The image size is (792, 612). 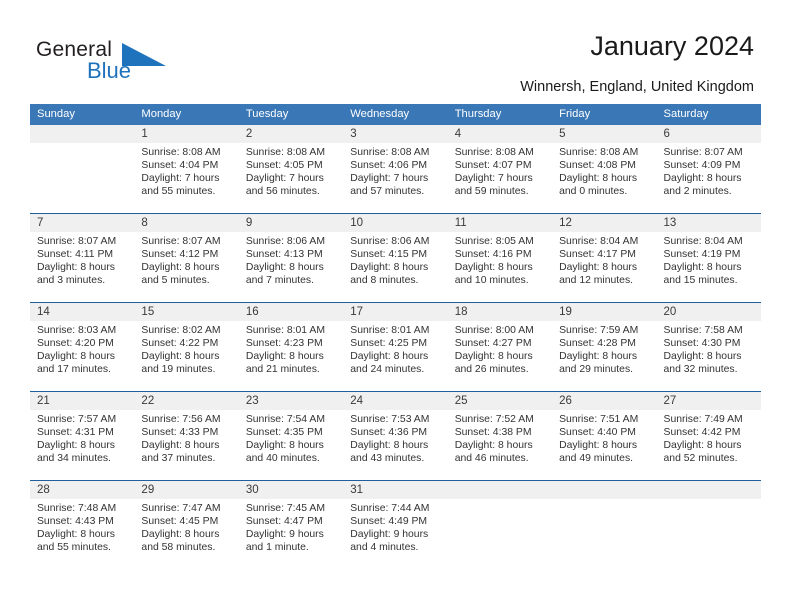 I want to click on day-number-9: 9, so click(x=291, y=223).